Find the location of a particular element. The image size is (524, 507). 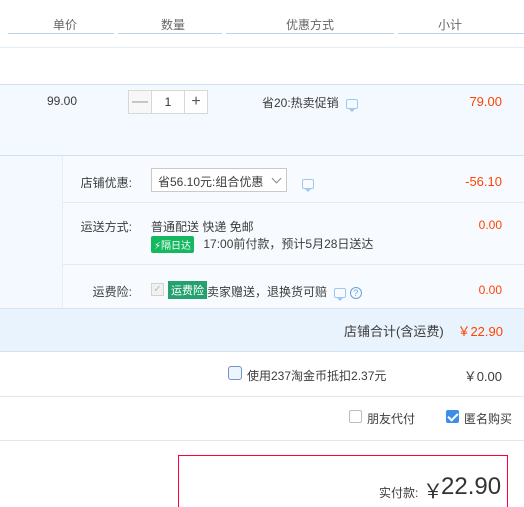

insurance-note: 卖家赠送，退换货可赔 ? is located at coordinates (284, 292).